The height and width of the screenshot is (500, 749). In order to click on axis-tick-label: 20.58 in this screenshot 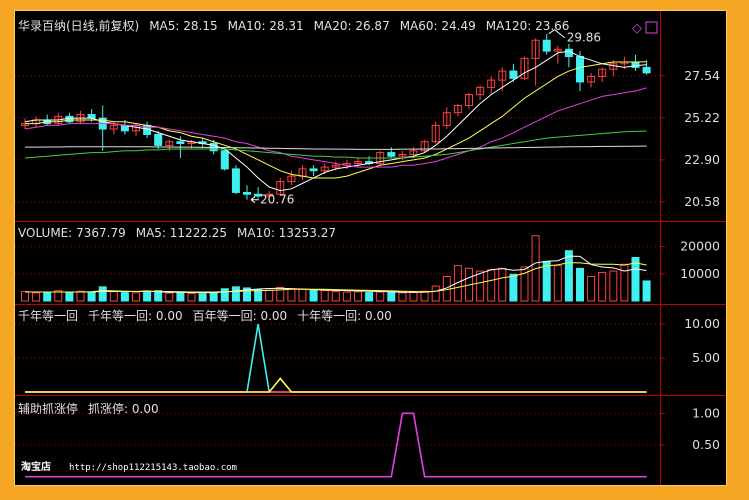, I will do `click(702, 201)`.